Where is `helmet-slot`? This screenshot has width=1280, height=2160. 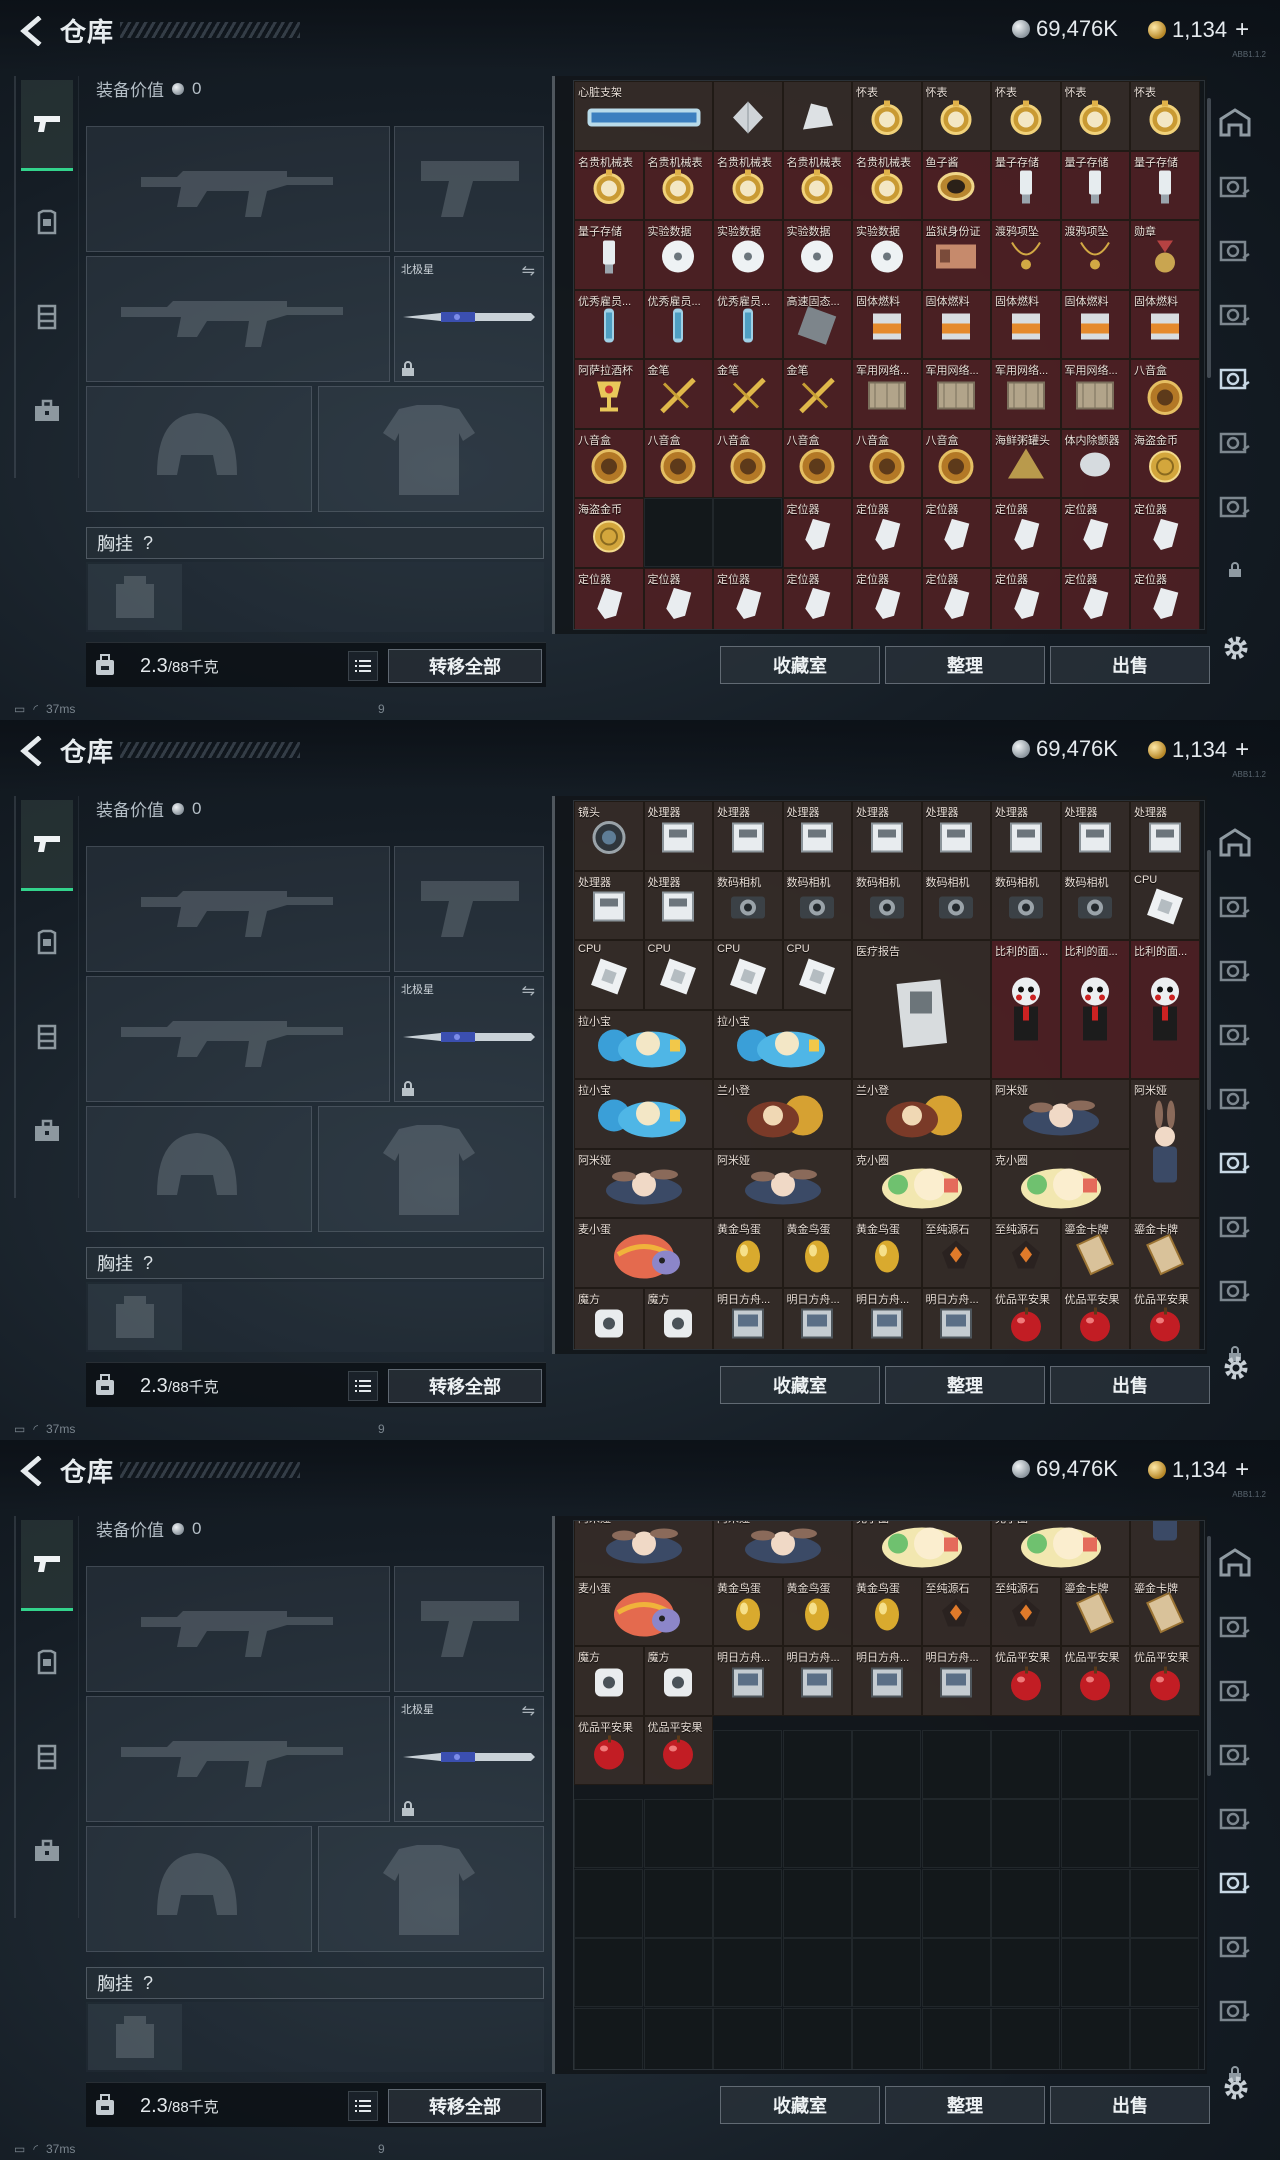 helmet-slot is located at coordinates (199, 1889).